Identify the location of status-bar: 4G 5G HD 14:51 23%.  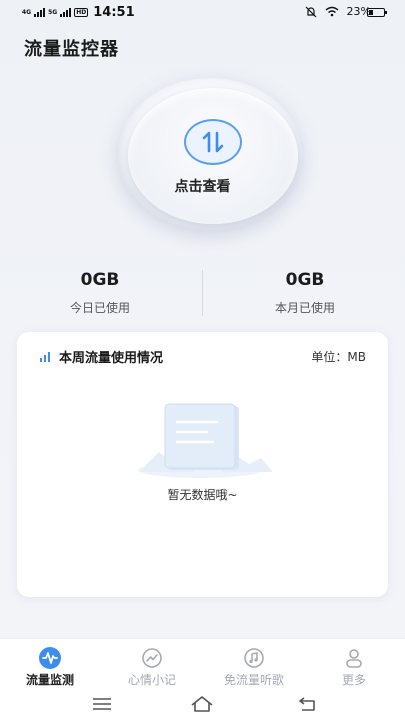
(202, 13).